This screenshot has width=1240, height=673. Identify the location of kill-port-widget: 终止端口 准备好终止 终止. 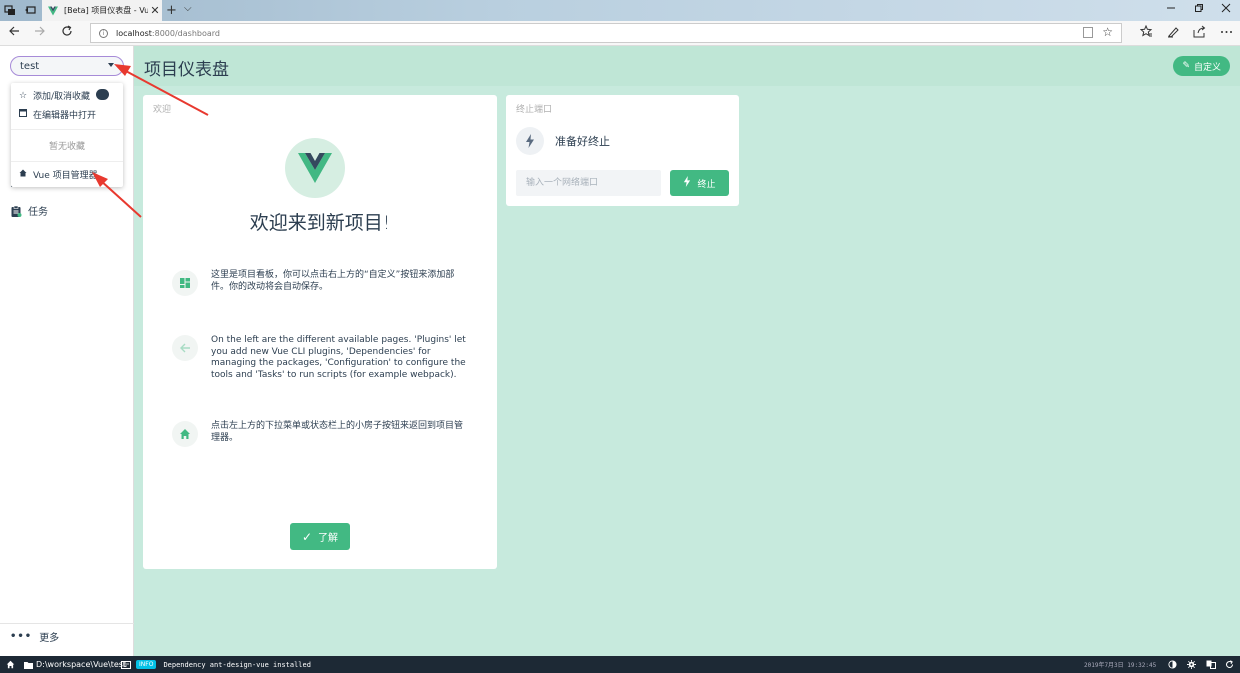
(622, 150).